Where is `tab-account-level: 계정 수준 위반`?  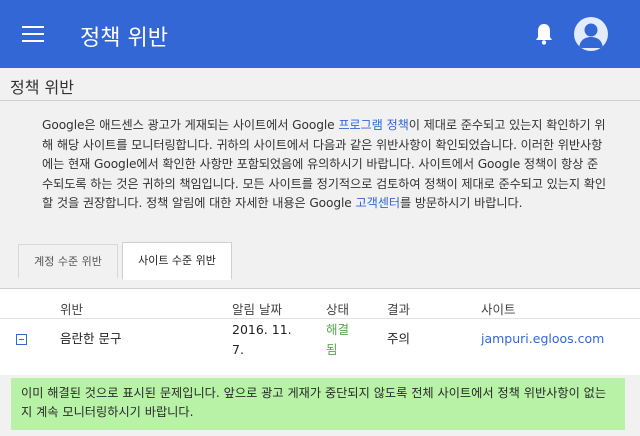 tab-account-level: 계정 수준 위반 is located at coordinates (68, 261).